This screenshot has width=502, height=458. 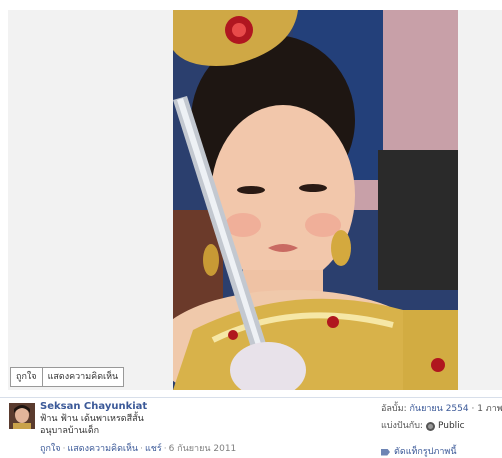 I want to click on photo-comment-button: แสดงความคิดเห็น, so click(x=83, y=377).